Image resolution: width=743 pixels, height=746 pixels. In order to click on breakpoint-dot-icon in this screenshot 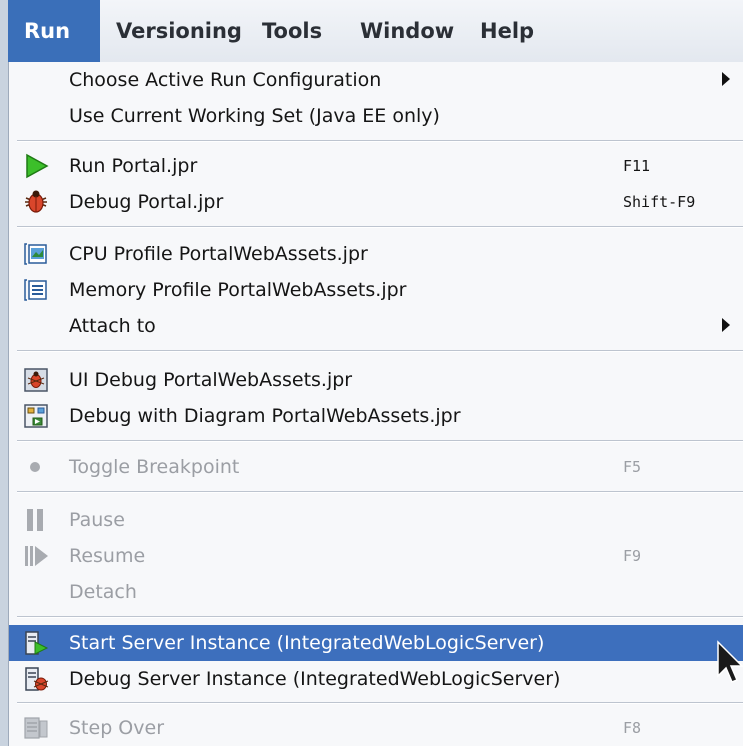, I will do `click(35, 467)`.